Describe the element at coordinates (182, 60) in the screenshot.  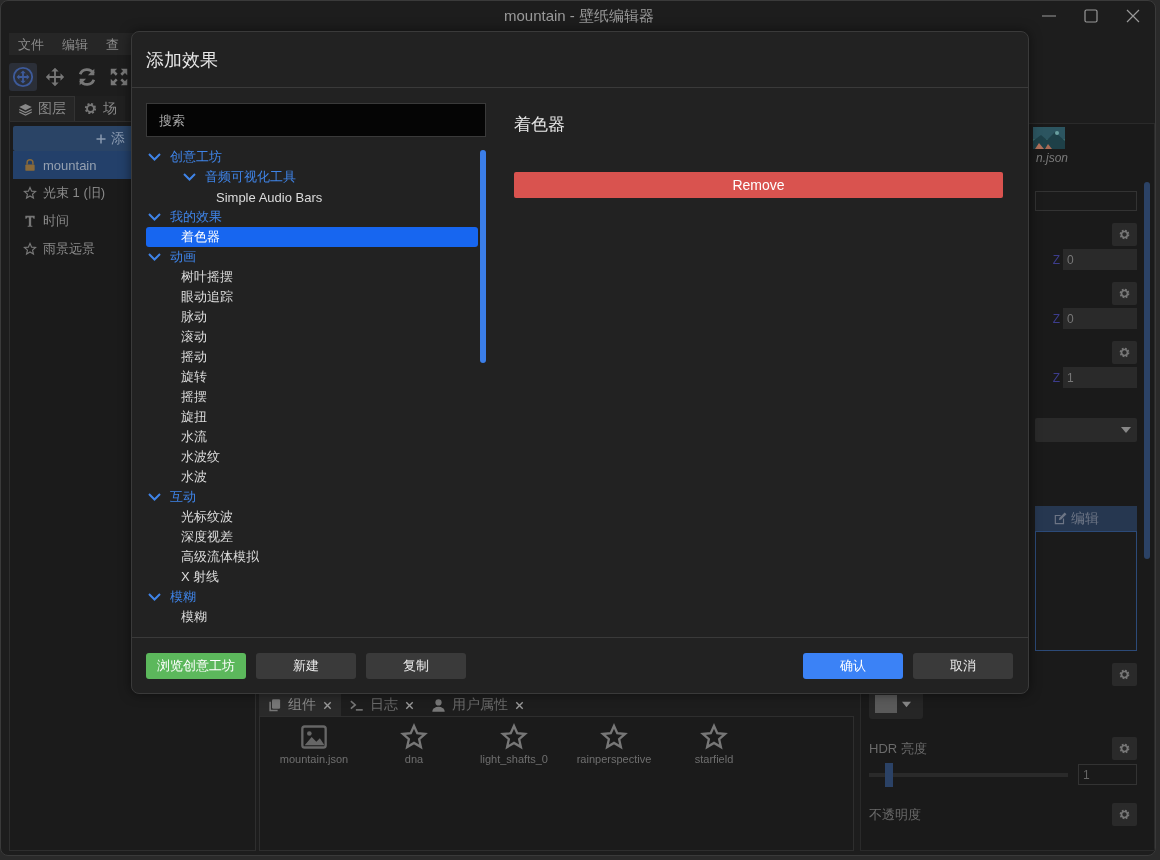
I see `dialog-title: 添加效果` at that location.